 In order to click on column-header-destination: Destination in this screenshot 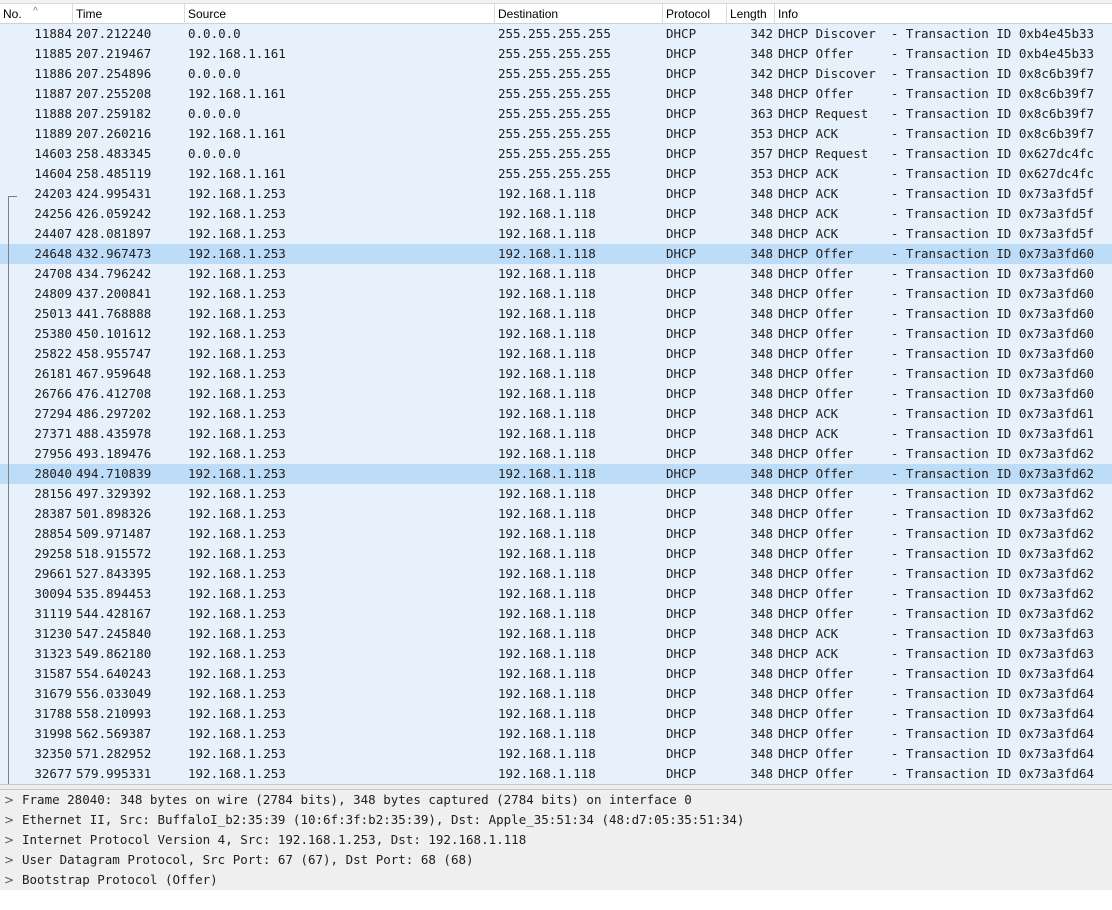, I will do `click(579, 14)`.